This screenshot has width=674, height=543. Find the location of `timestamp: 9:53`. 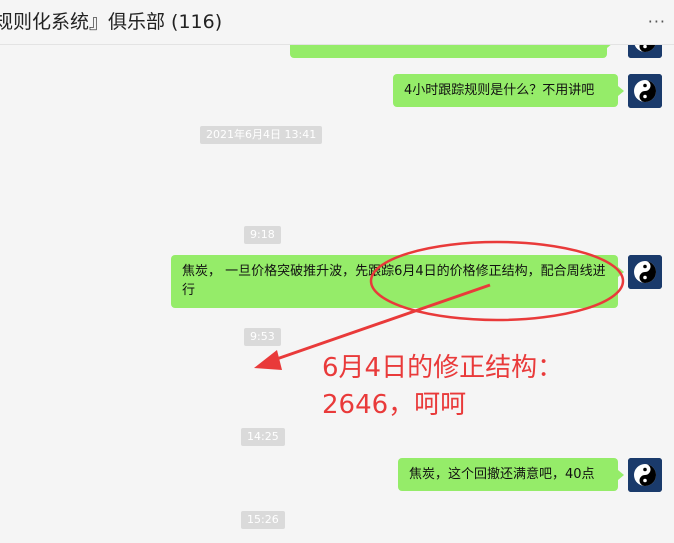

timestamp: 9:53 is located at coordinates (262, 337).